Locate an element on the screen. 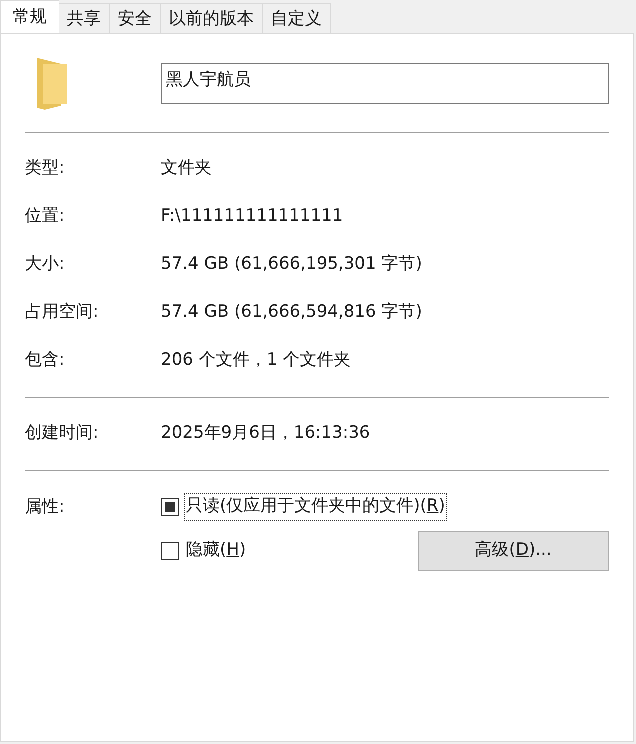 The width and height of the screenshot is (636, 744). property-value: 57.4 GB (61,666,195,301 字节) is located at coordinates (291, 264).